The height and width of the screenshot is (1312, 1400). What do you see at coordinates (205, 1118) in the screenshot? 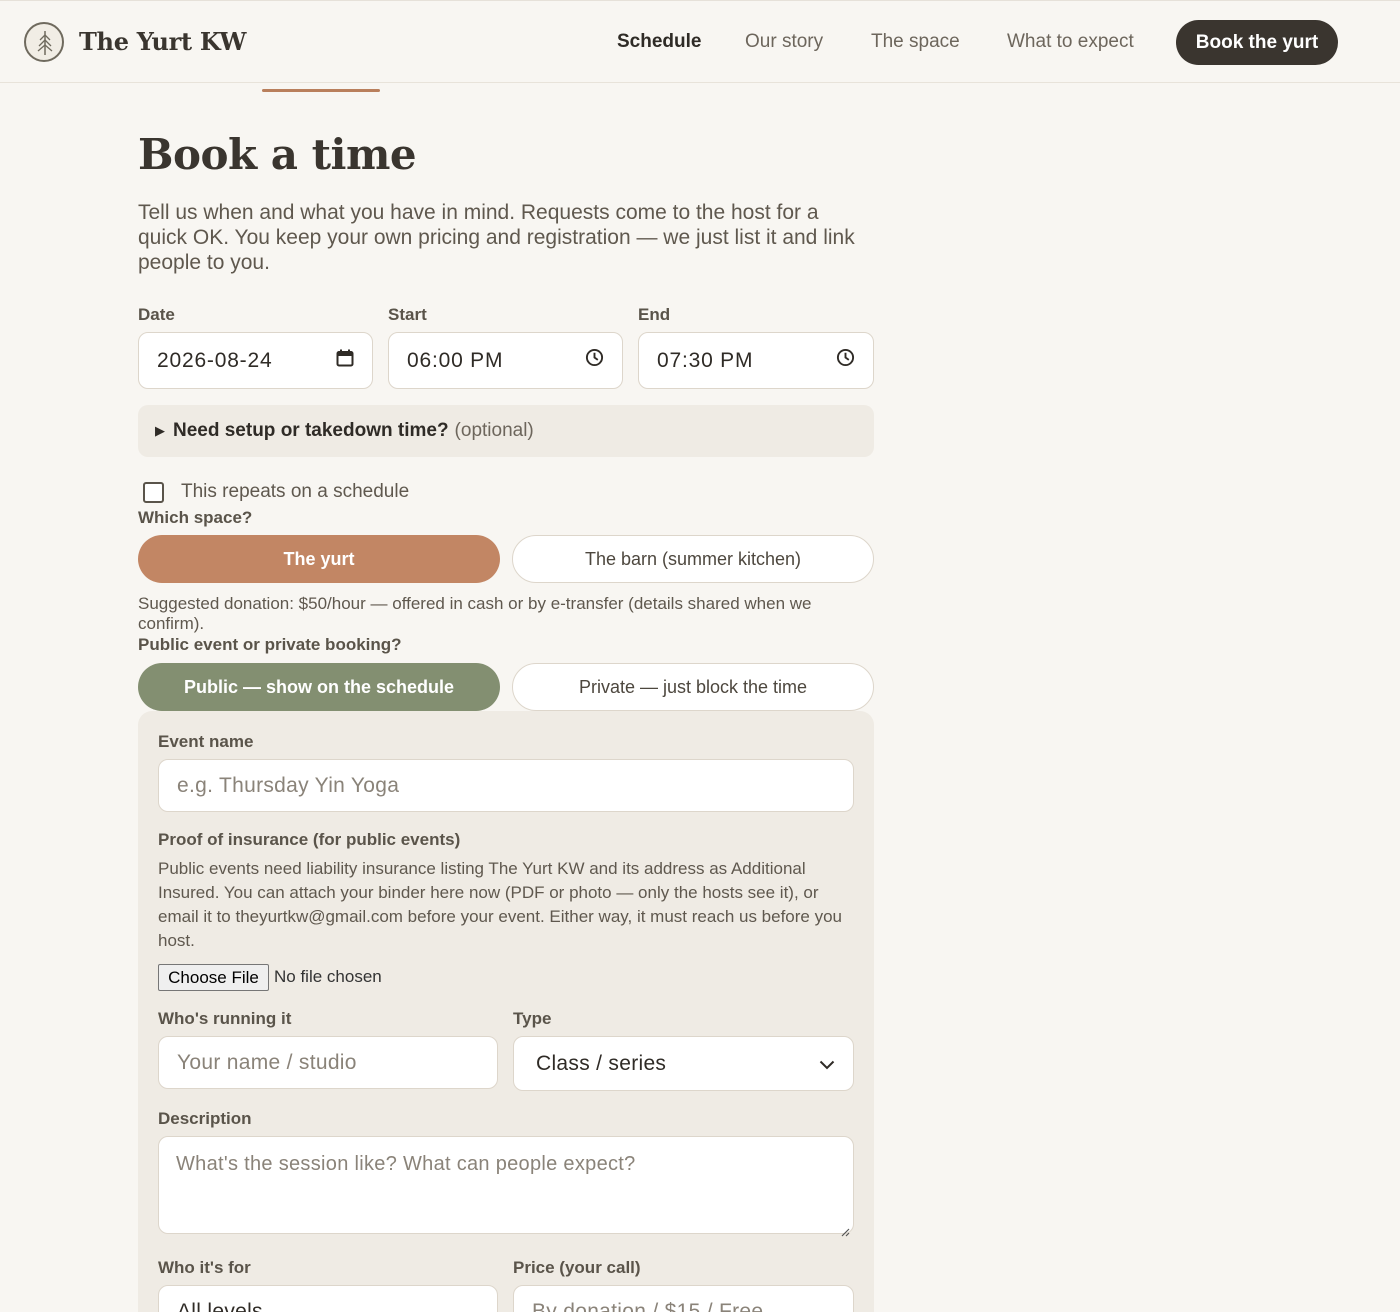
I see `description-label: Description` at bounding box center [205, 1118].